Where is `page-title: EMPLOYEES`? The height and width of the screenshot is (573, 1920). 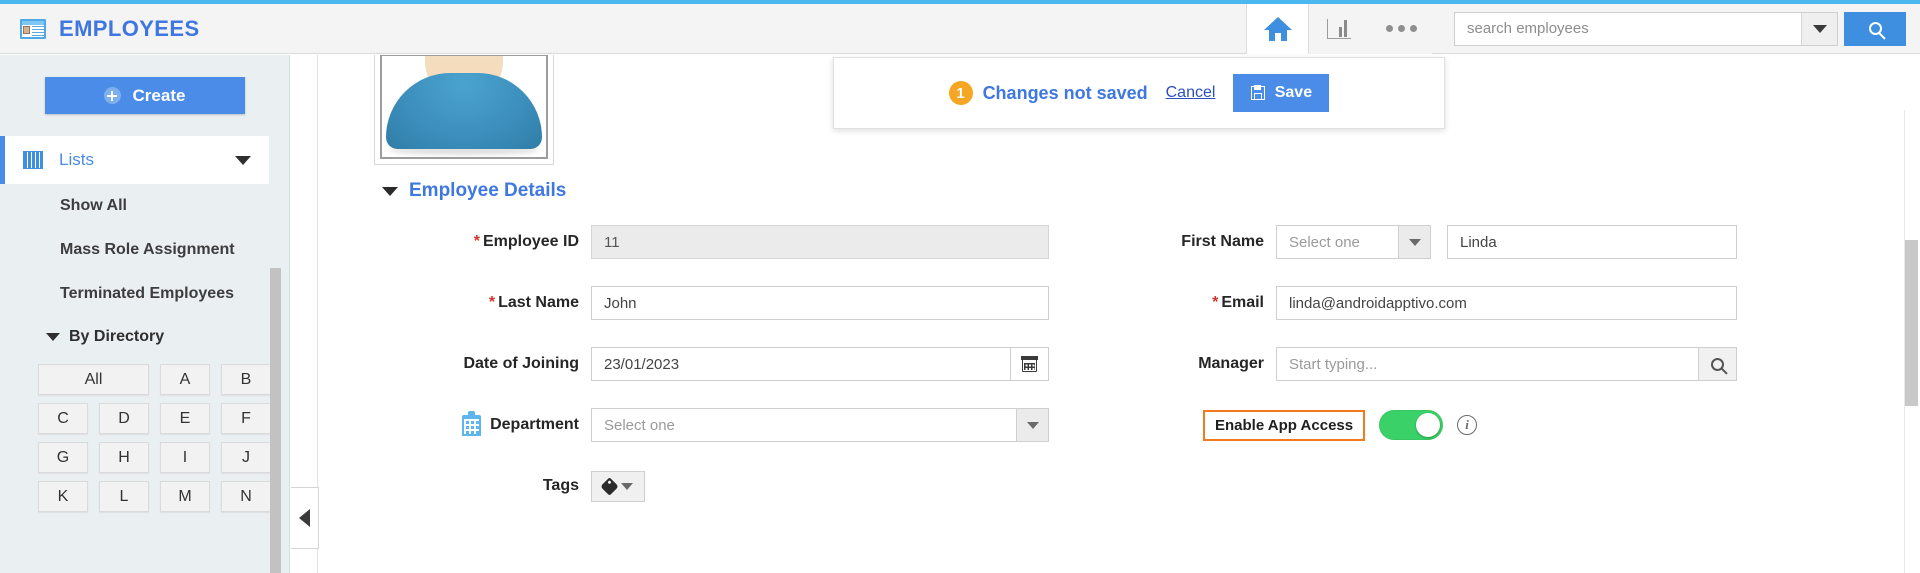 page-title: EMPLOYEES is located at coordinates (129, 28).